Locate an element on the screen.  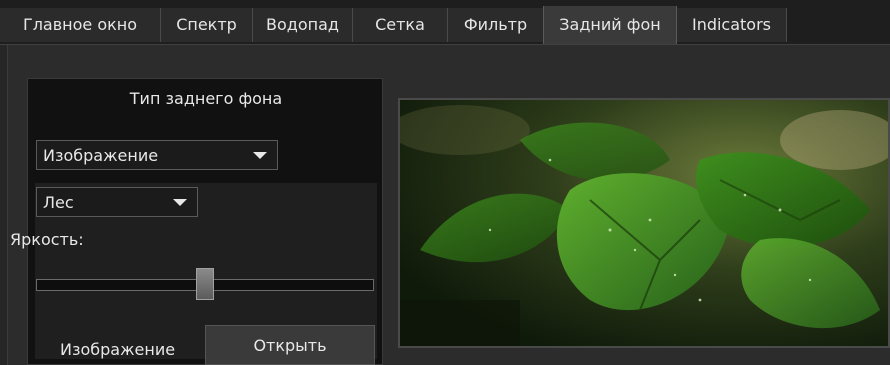
open-button: Открыть is located at coordinates (290, 345).